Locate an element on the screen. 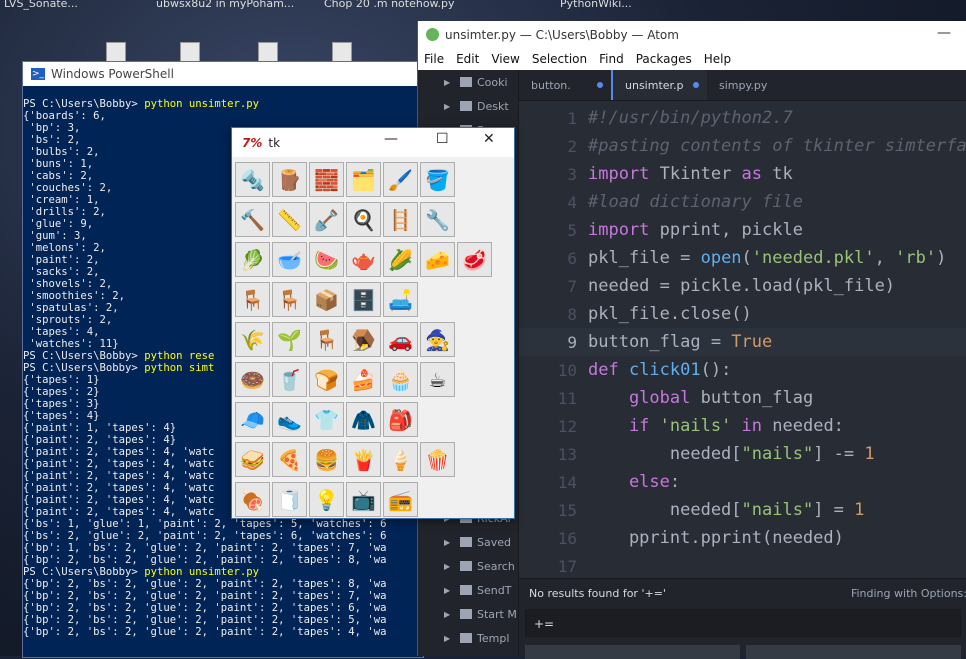  item-button: 🥤 is located at coordinates (289, 379).